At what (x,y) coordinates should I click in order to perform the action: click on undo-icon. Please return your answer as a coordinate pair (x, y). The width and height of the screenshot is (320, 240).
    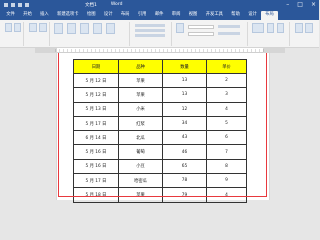
    Looking at the image, I should click on (20, 4).